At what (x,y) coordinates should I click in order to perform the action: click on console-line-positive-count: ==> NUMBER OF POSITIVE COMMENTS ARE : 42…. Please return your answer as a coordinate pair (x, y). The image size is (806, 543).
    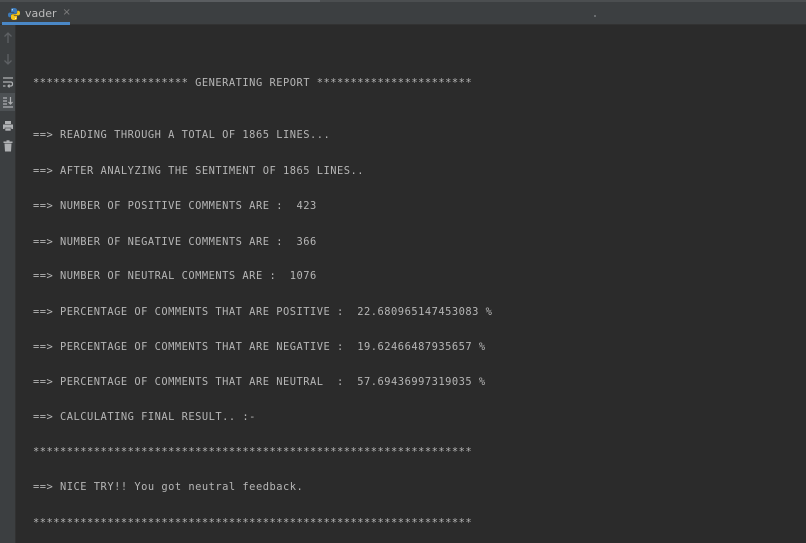
    Looking at the image, I should click on (175, 206).